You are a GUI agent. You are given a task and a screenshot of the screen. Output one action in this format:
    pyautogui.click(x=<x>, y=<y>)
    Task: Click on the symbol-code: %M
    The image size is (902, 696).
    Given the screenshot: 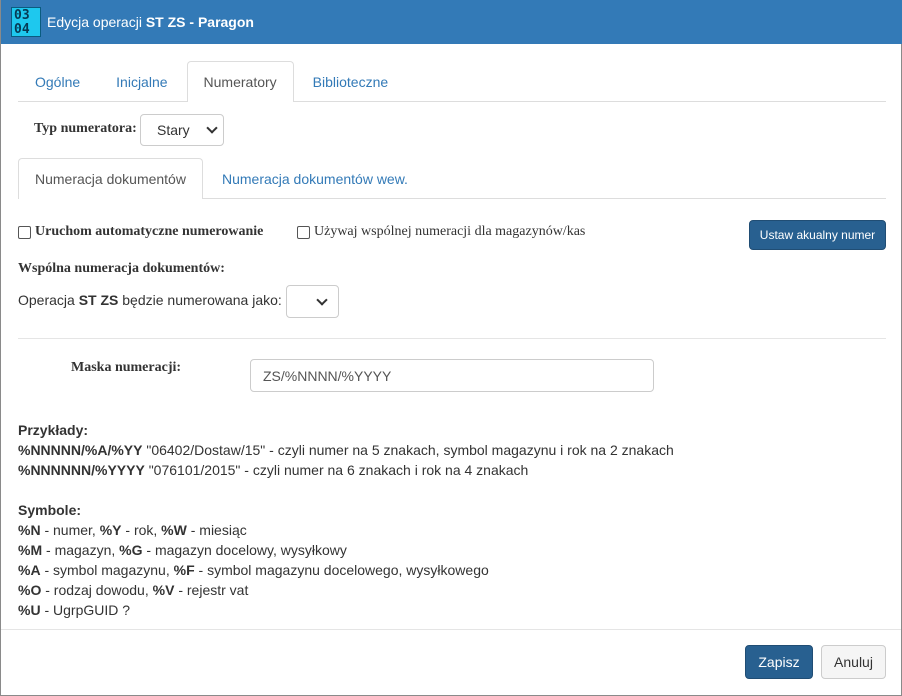 What is the action you would take?
    pyautogui.click(x=30, y=550)
    